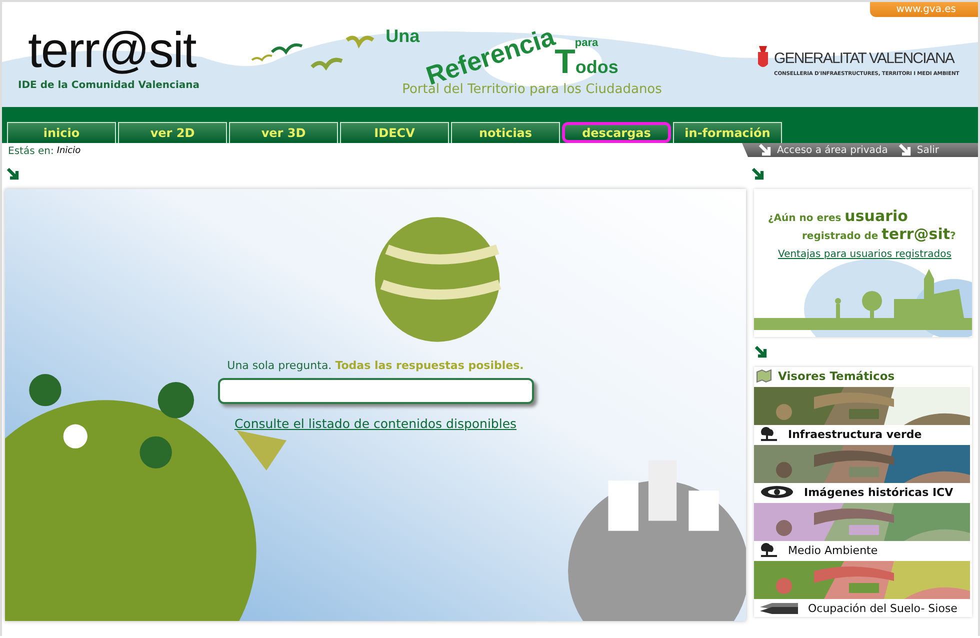  Describe the element at coordinates (109, 85) in the screenshot. I see `logo-subtitle: IDE de la Comunidad Valenciana` at that location.